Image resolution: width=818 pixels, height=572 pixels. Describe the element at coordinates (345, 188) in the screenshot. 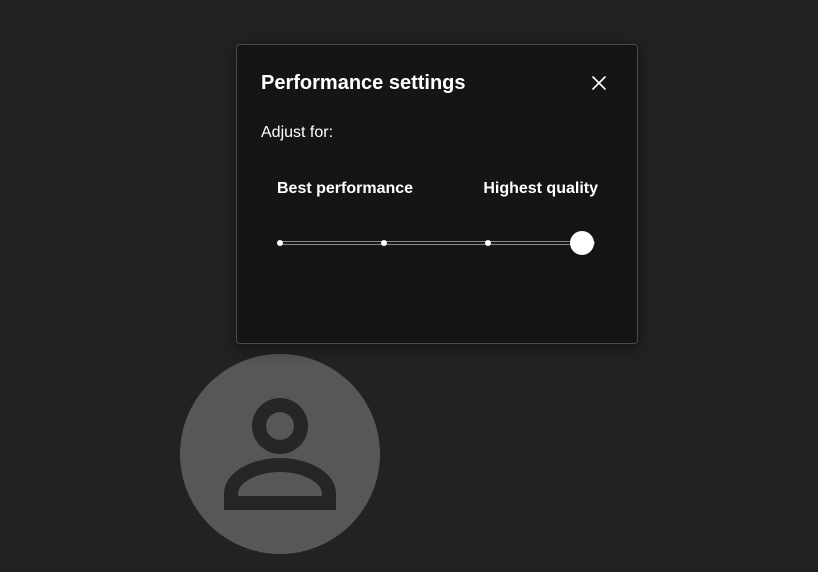

I see `best-performance-label: Best performance` at that location.